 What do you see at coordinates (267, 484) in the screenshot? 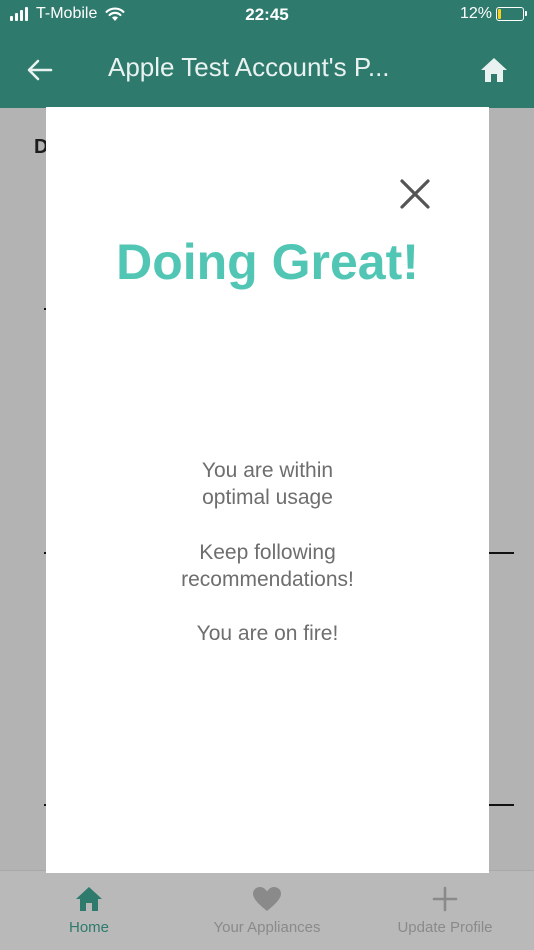
I see `message-optimal-usage: You are within optimal usage` at bounding box center [267, 484].